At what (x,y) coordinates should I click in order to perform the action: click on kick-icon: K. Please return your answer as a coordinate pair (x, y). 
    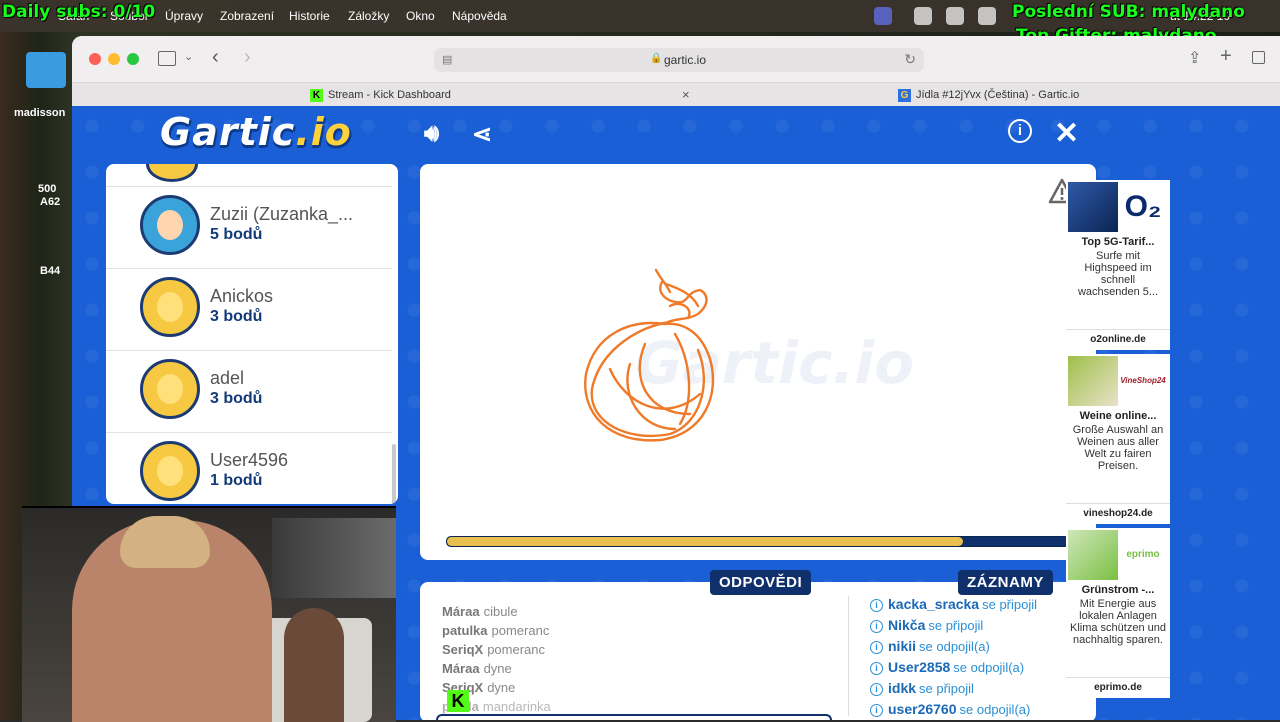
    Looking at the image, I should click on (316, 95).